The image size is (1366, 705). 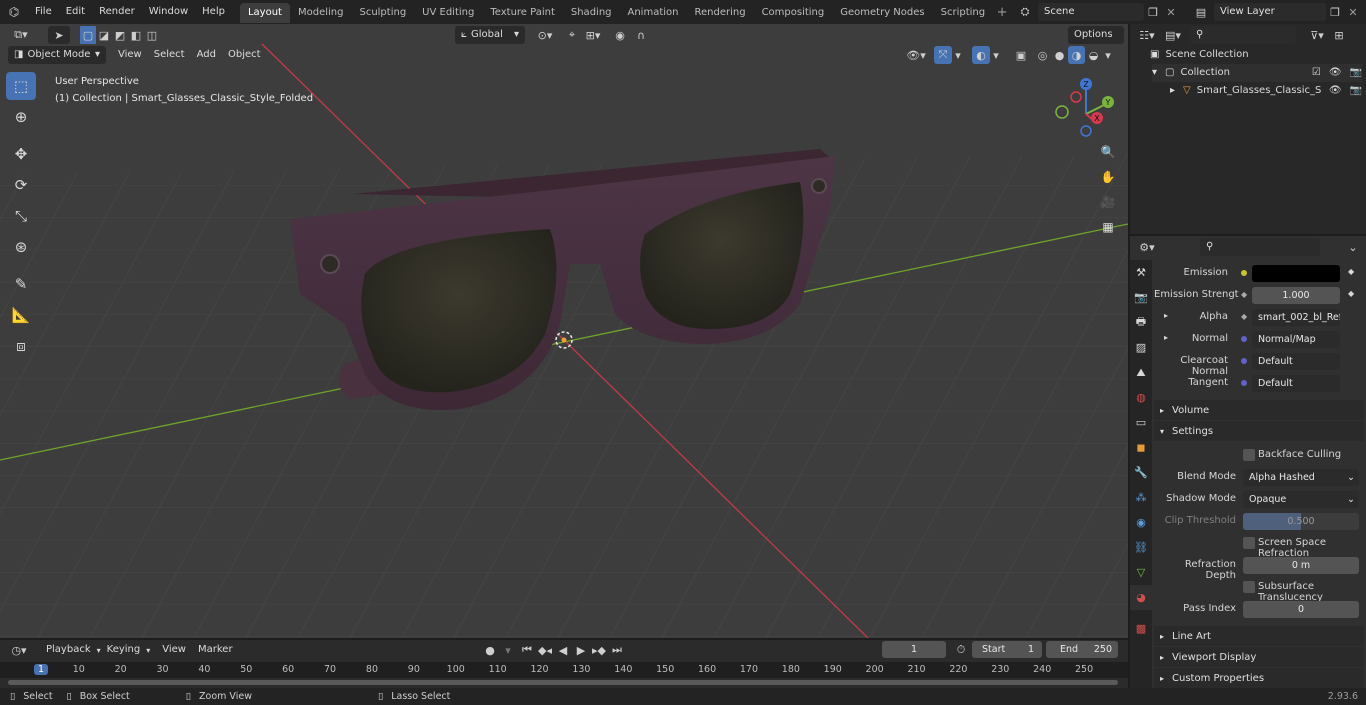 I want to click on menu-edit: Edit, so click(x=75, y=12).